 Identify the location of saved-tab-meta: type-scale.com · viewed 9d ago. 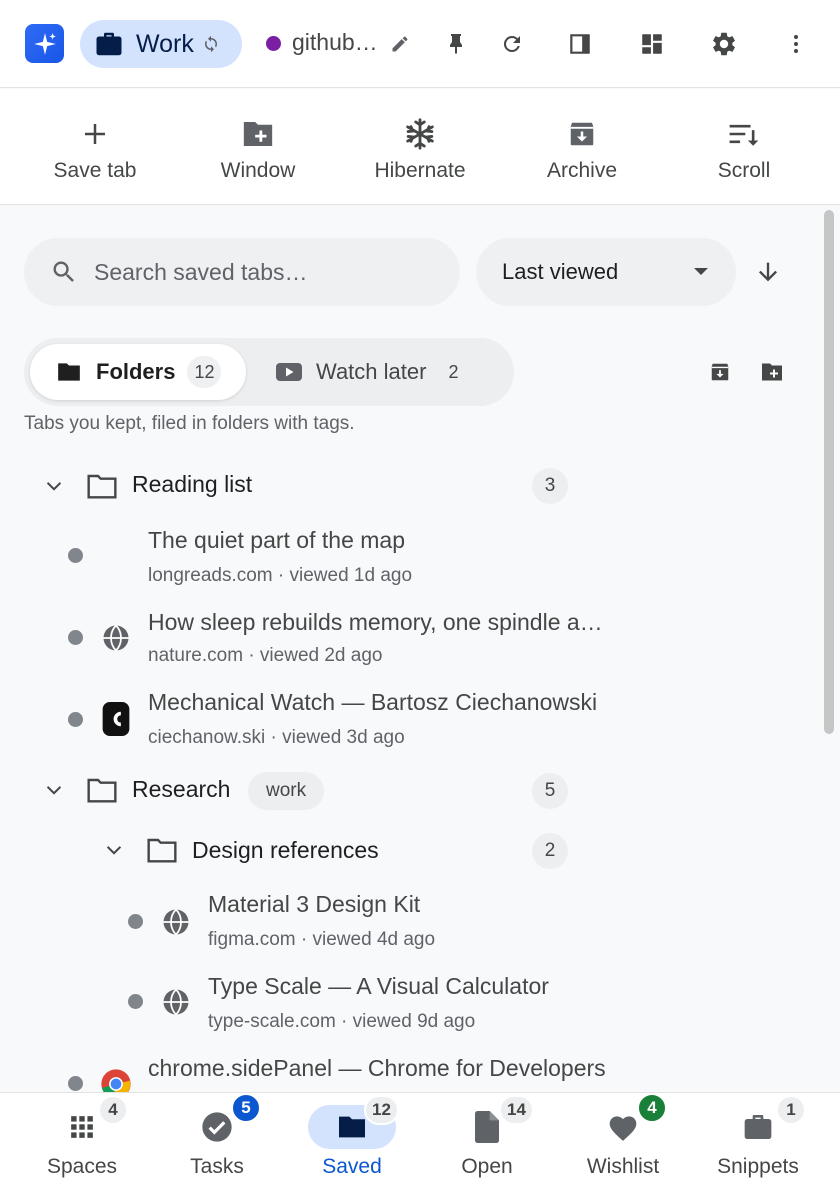
(342, 1021).